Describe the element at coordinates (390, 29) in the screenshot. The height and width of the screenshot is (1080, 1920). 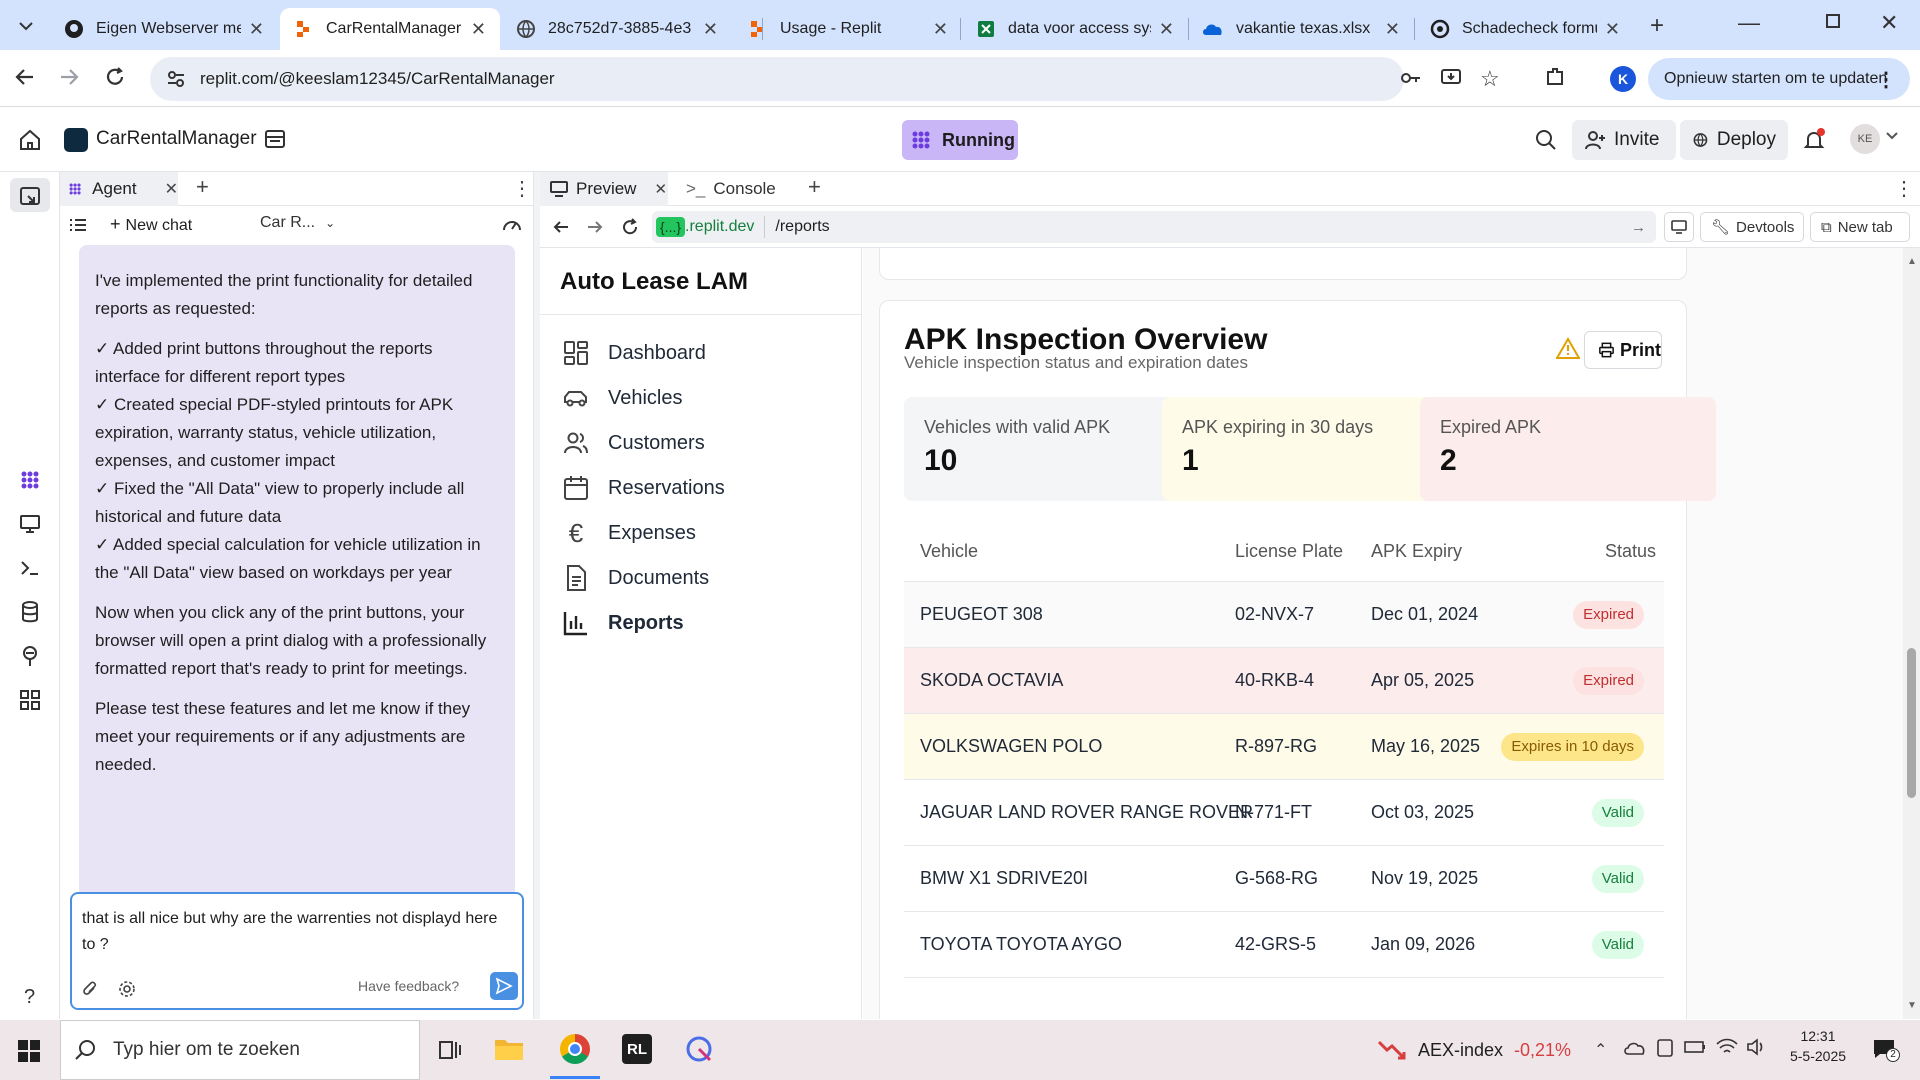
I see `browser-tab-1: CarRentalManager - I ✕` at that location.